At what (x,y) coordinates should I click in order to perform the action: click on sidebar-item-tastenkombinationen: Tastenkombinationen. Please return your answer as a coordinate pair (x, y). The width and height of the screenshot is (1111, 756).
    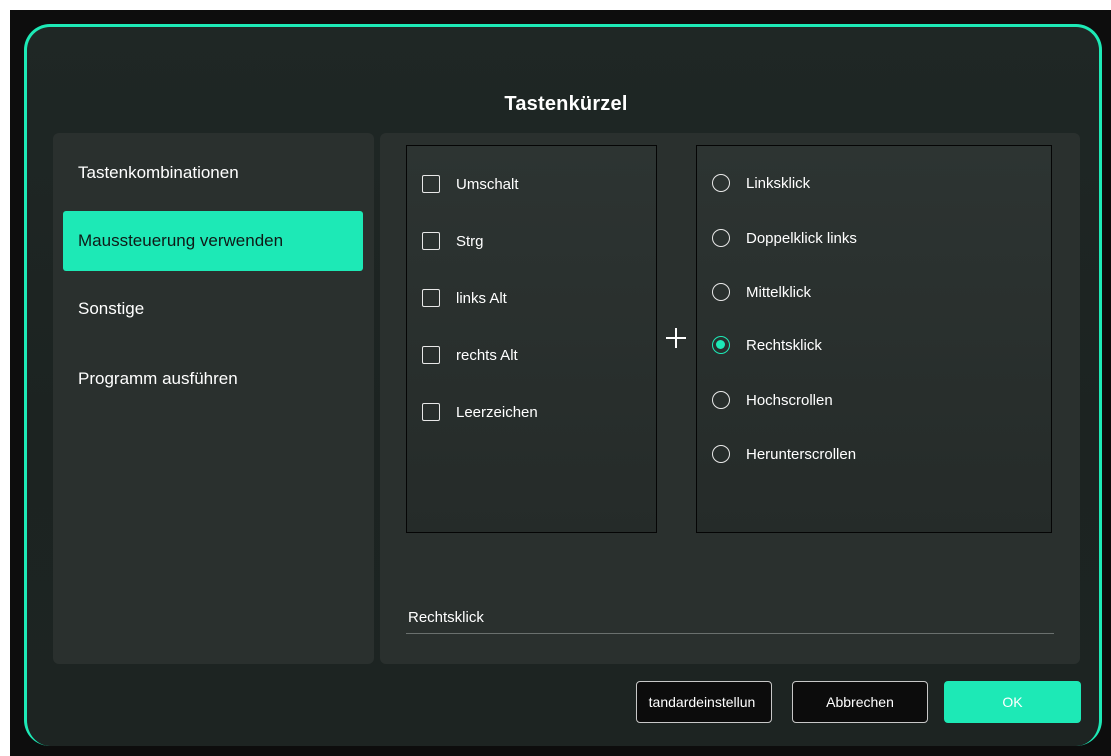
    Looking at the image, I should click on (213, 173).